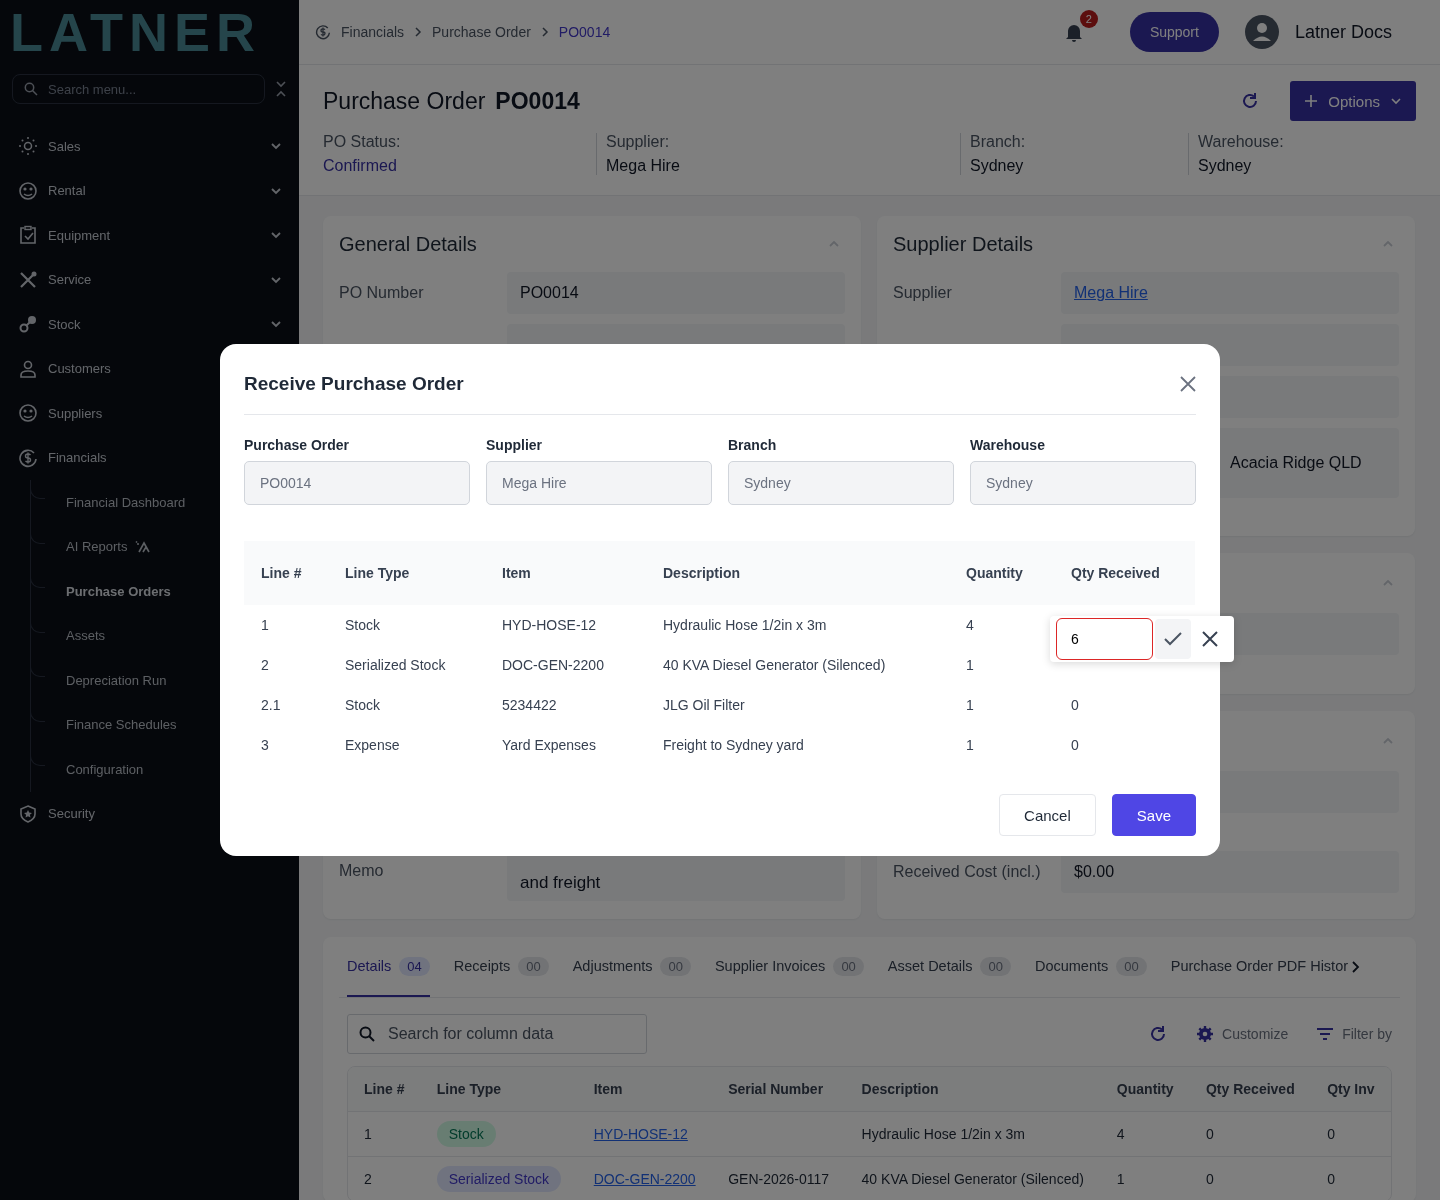 This screenshot has width=1440, height=1200. What do you see at coordinates (553, 665) in the screenshot?
I see `table-cell: DOC-GEN-2200` at bounding box center [553, 665].